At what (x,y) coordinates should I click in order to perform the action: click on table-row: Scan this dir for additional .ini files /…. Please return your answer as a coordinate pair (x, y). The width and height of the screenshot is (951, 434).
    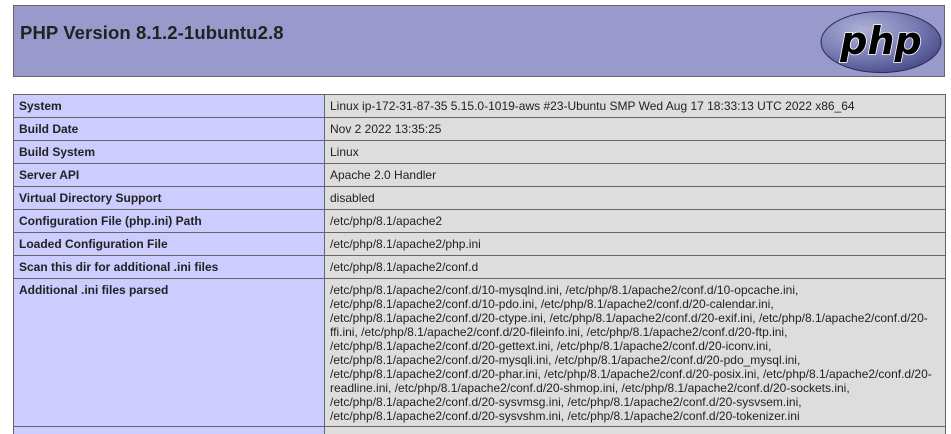
    Looking at the image, I should click on (479, 267).